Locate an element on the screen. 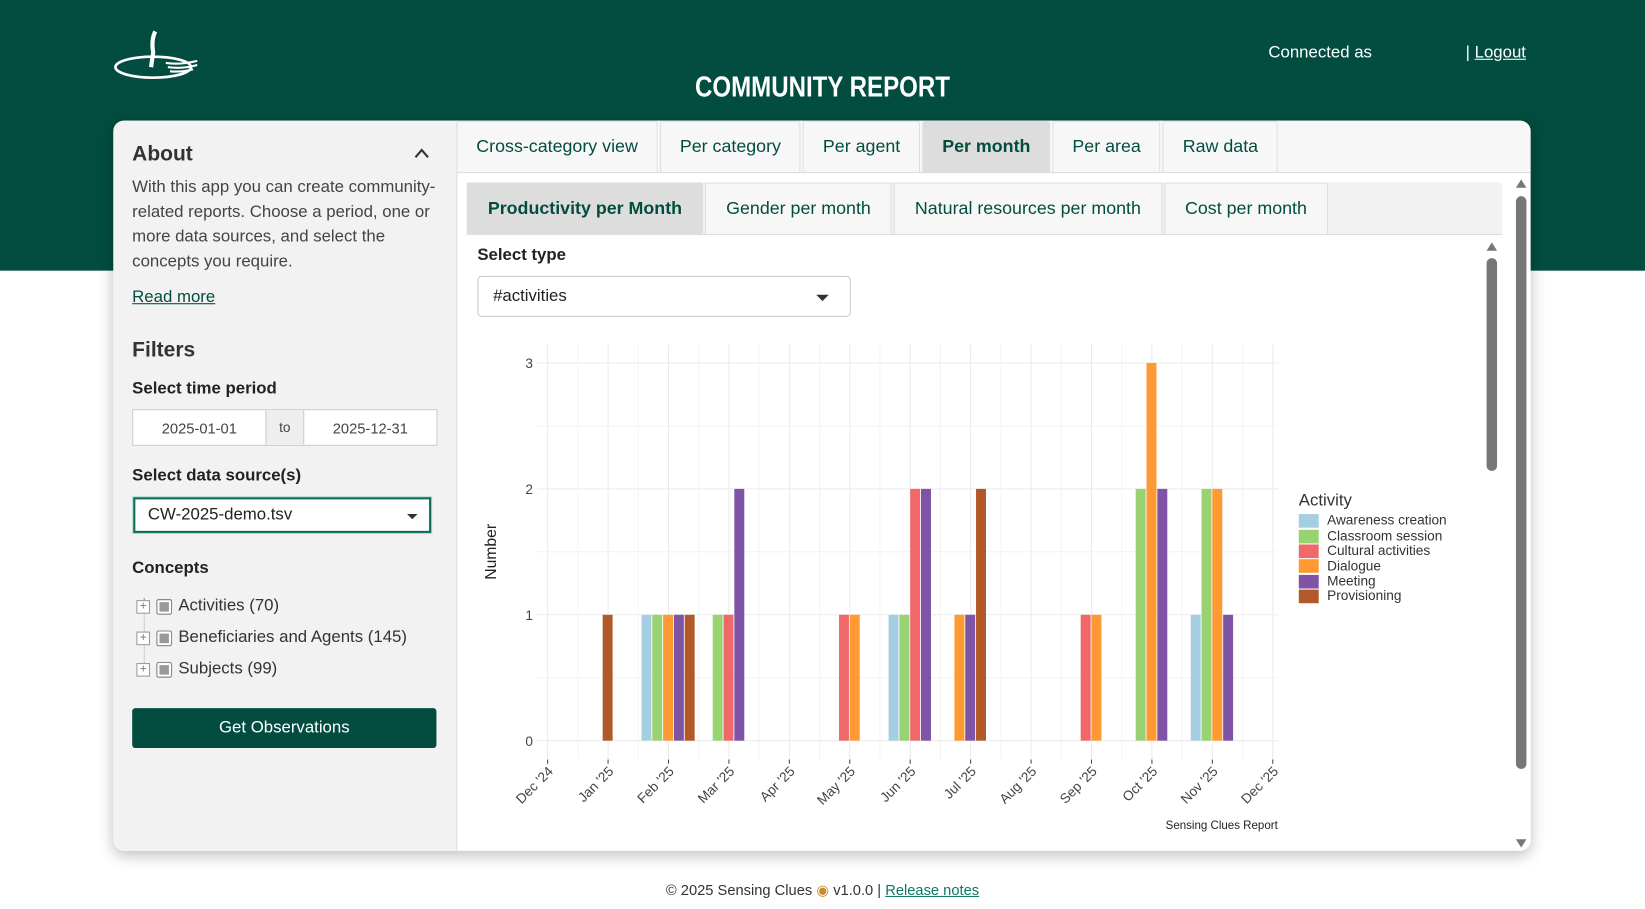 This screenshot has width=1645, height=909. chart-caption: Sensing Clues Report is located at coordinates (1222, 826).